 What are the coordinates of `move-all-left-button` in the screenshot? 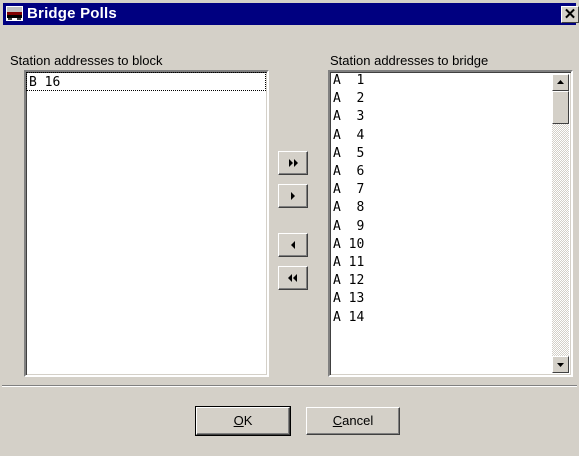 It's located at (293, 278).